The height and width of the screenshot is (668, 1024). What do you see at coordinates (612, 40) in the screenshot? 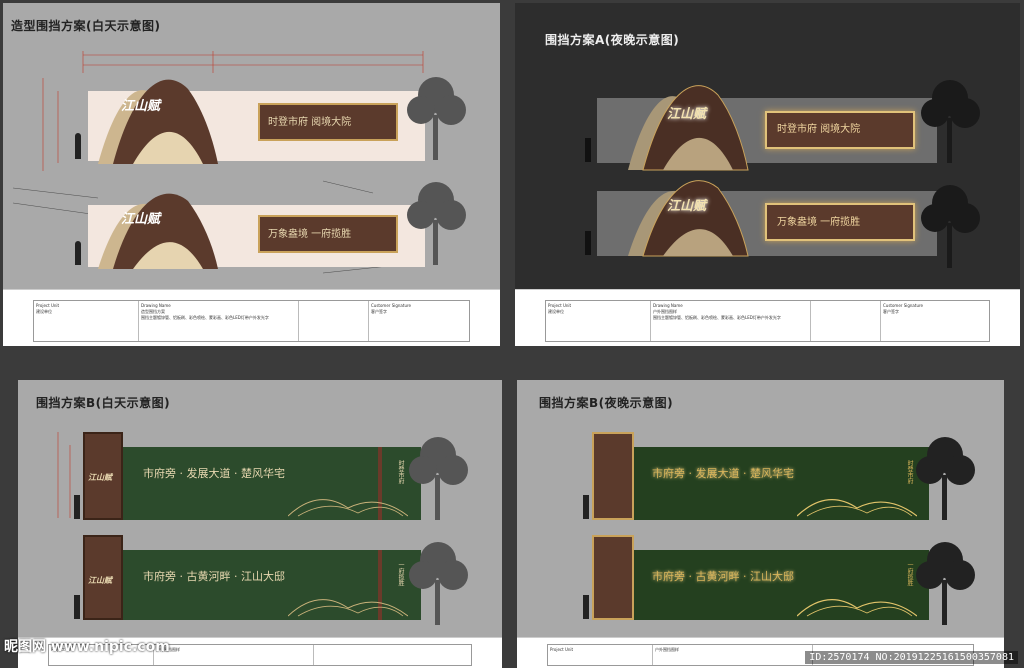
I see `sheet-title: 围挡方案A(夜晚示意图)` at bounding box center [612, 40].